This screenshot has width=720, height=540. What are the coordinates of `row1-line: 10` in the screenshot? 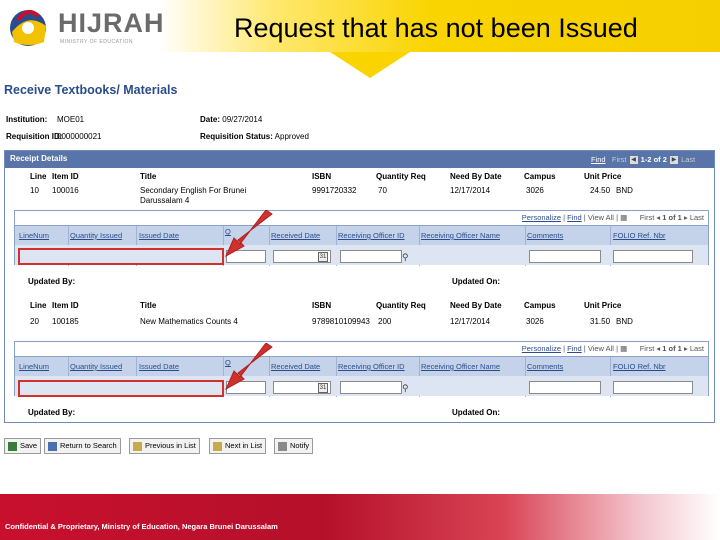 It's located at (34, 190).